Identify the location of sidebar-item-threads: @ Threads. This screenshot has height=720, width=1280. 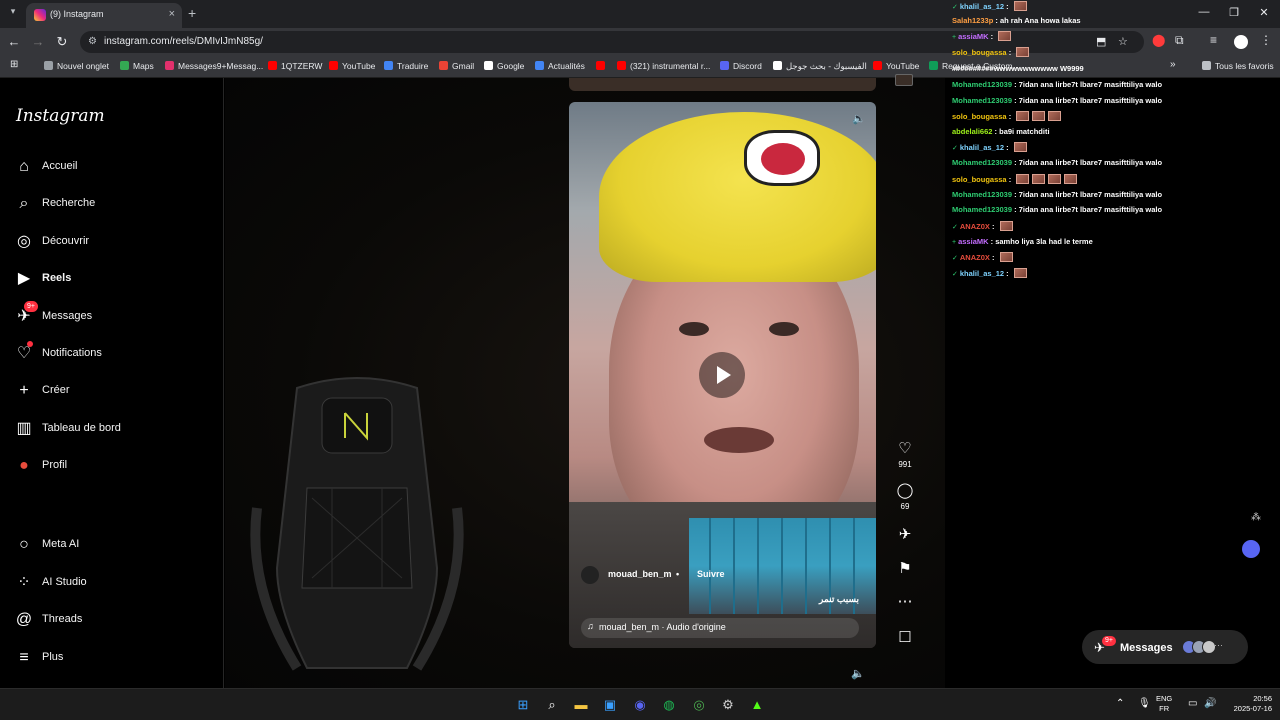
(114, 621).